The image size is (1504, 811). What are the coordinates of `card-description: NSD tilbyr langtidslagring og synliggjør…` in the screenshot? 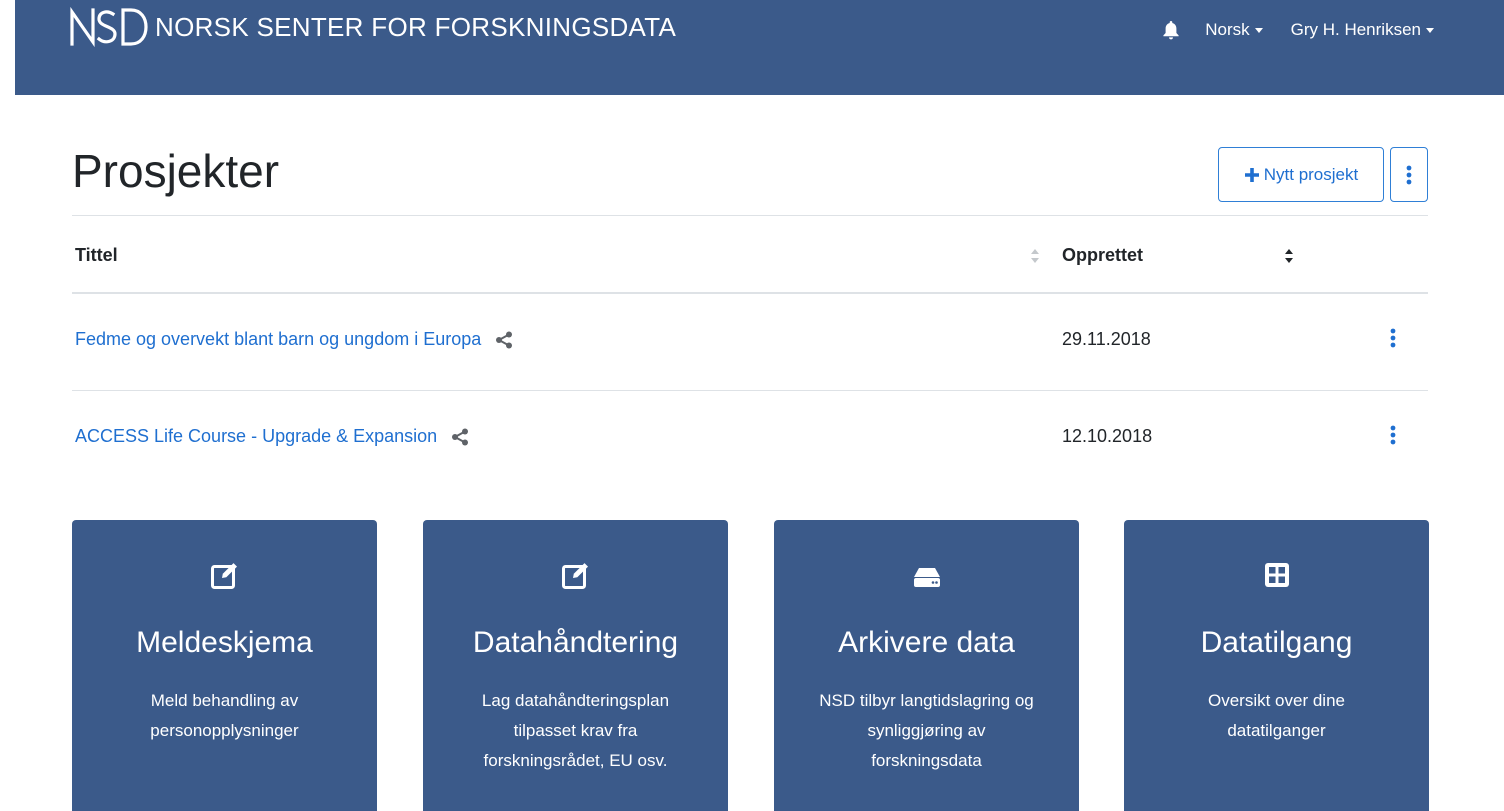 It's located at (926, 731).